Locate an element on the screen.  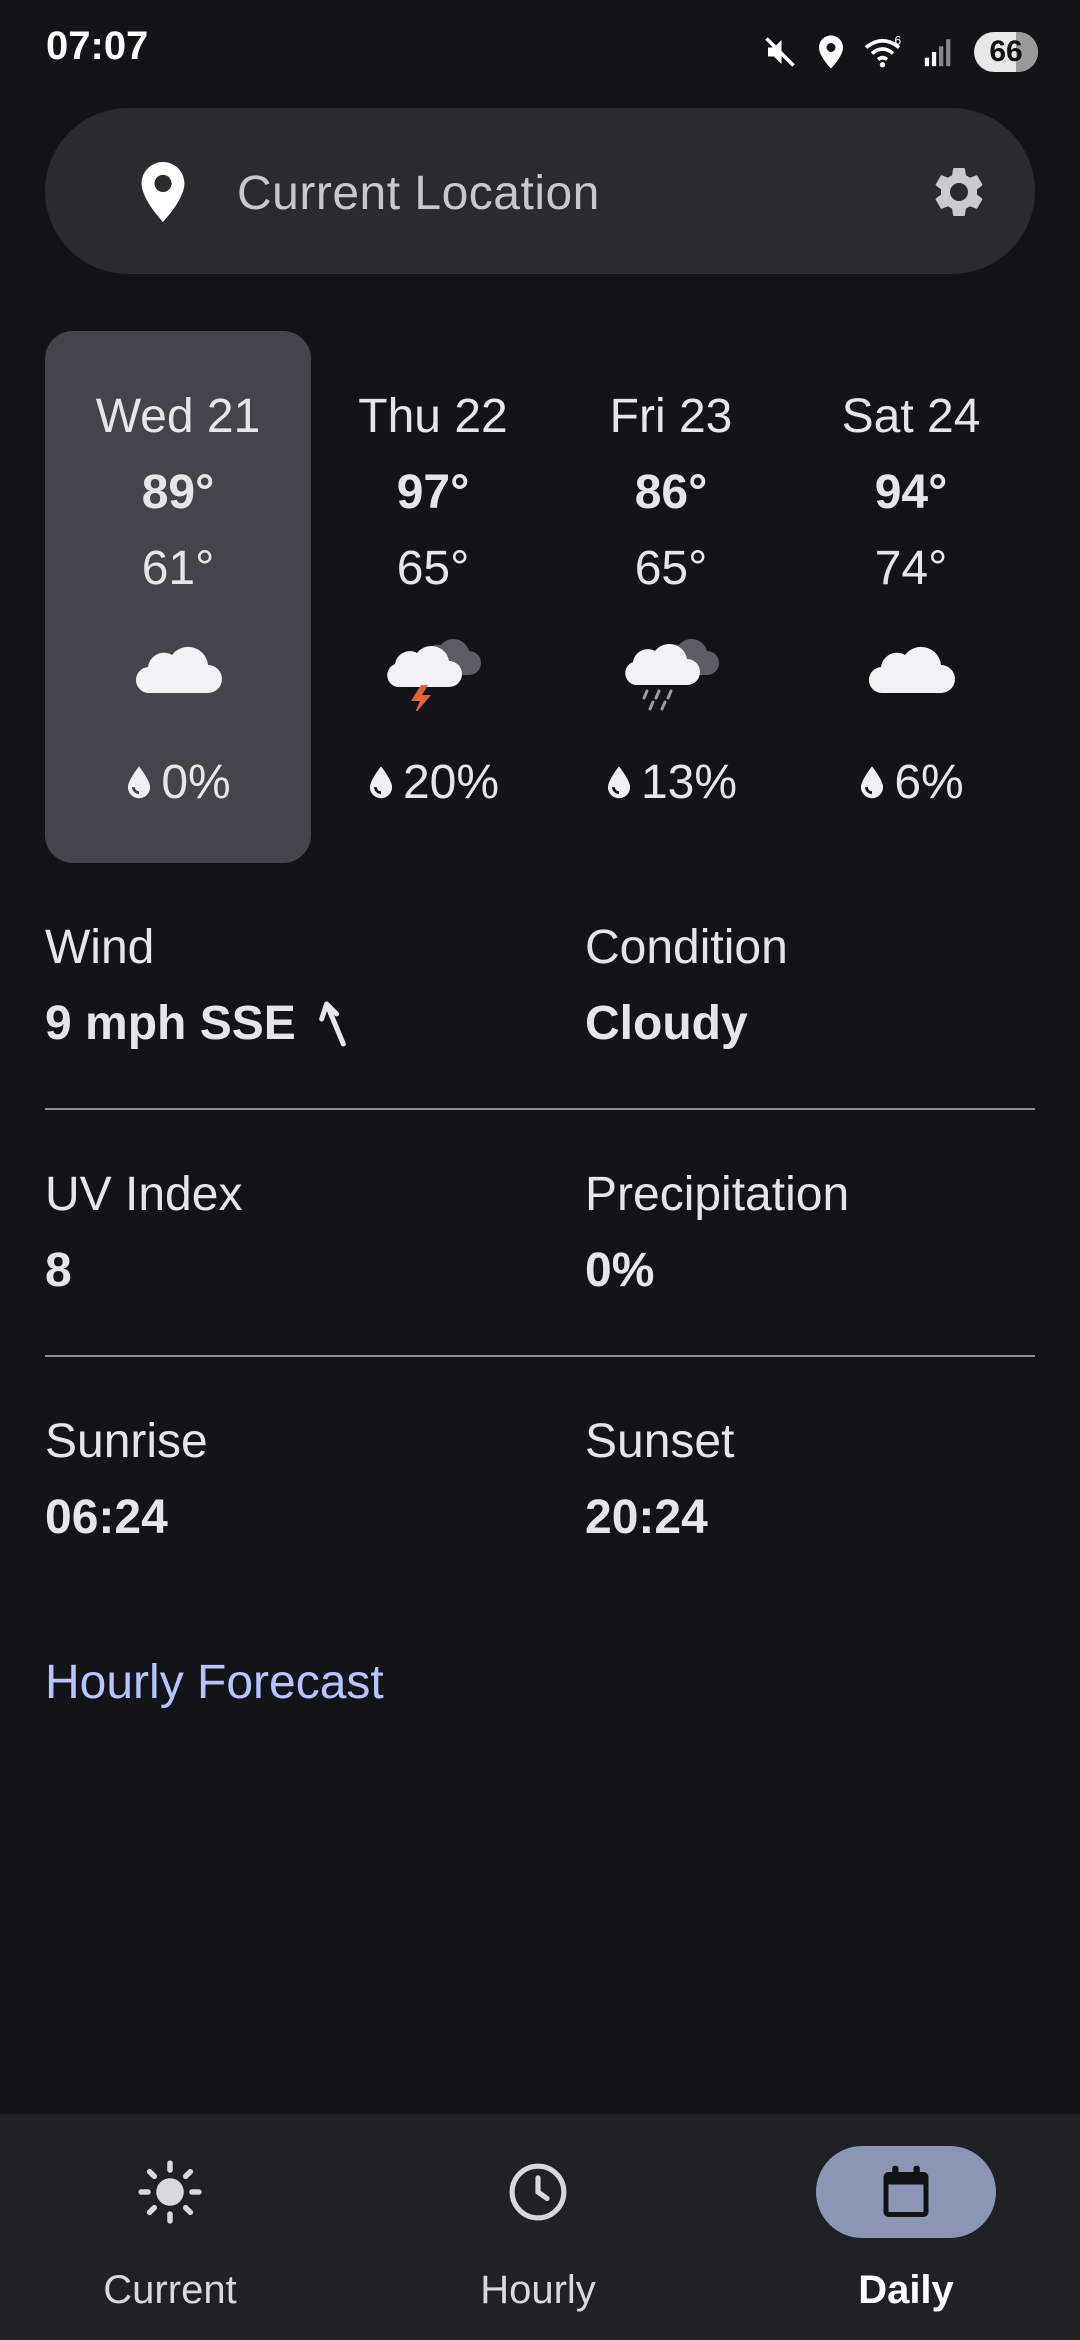
uv-index-label: UV Index is located at coordinates (144, 1194).